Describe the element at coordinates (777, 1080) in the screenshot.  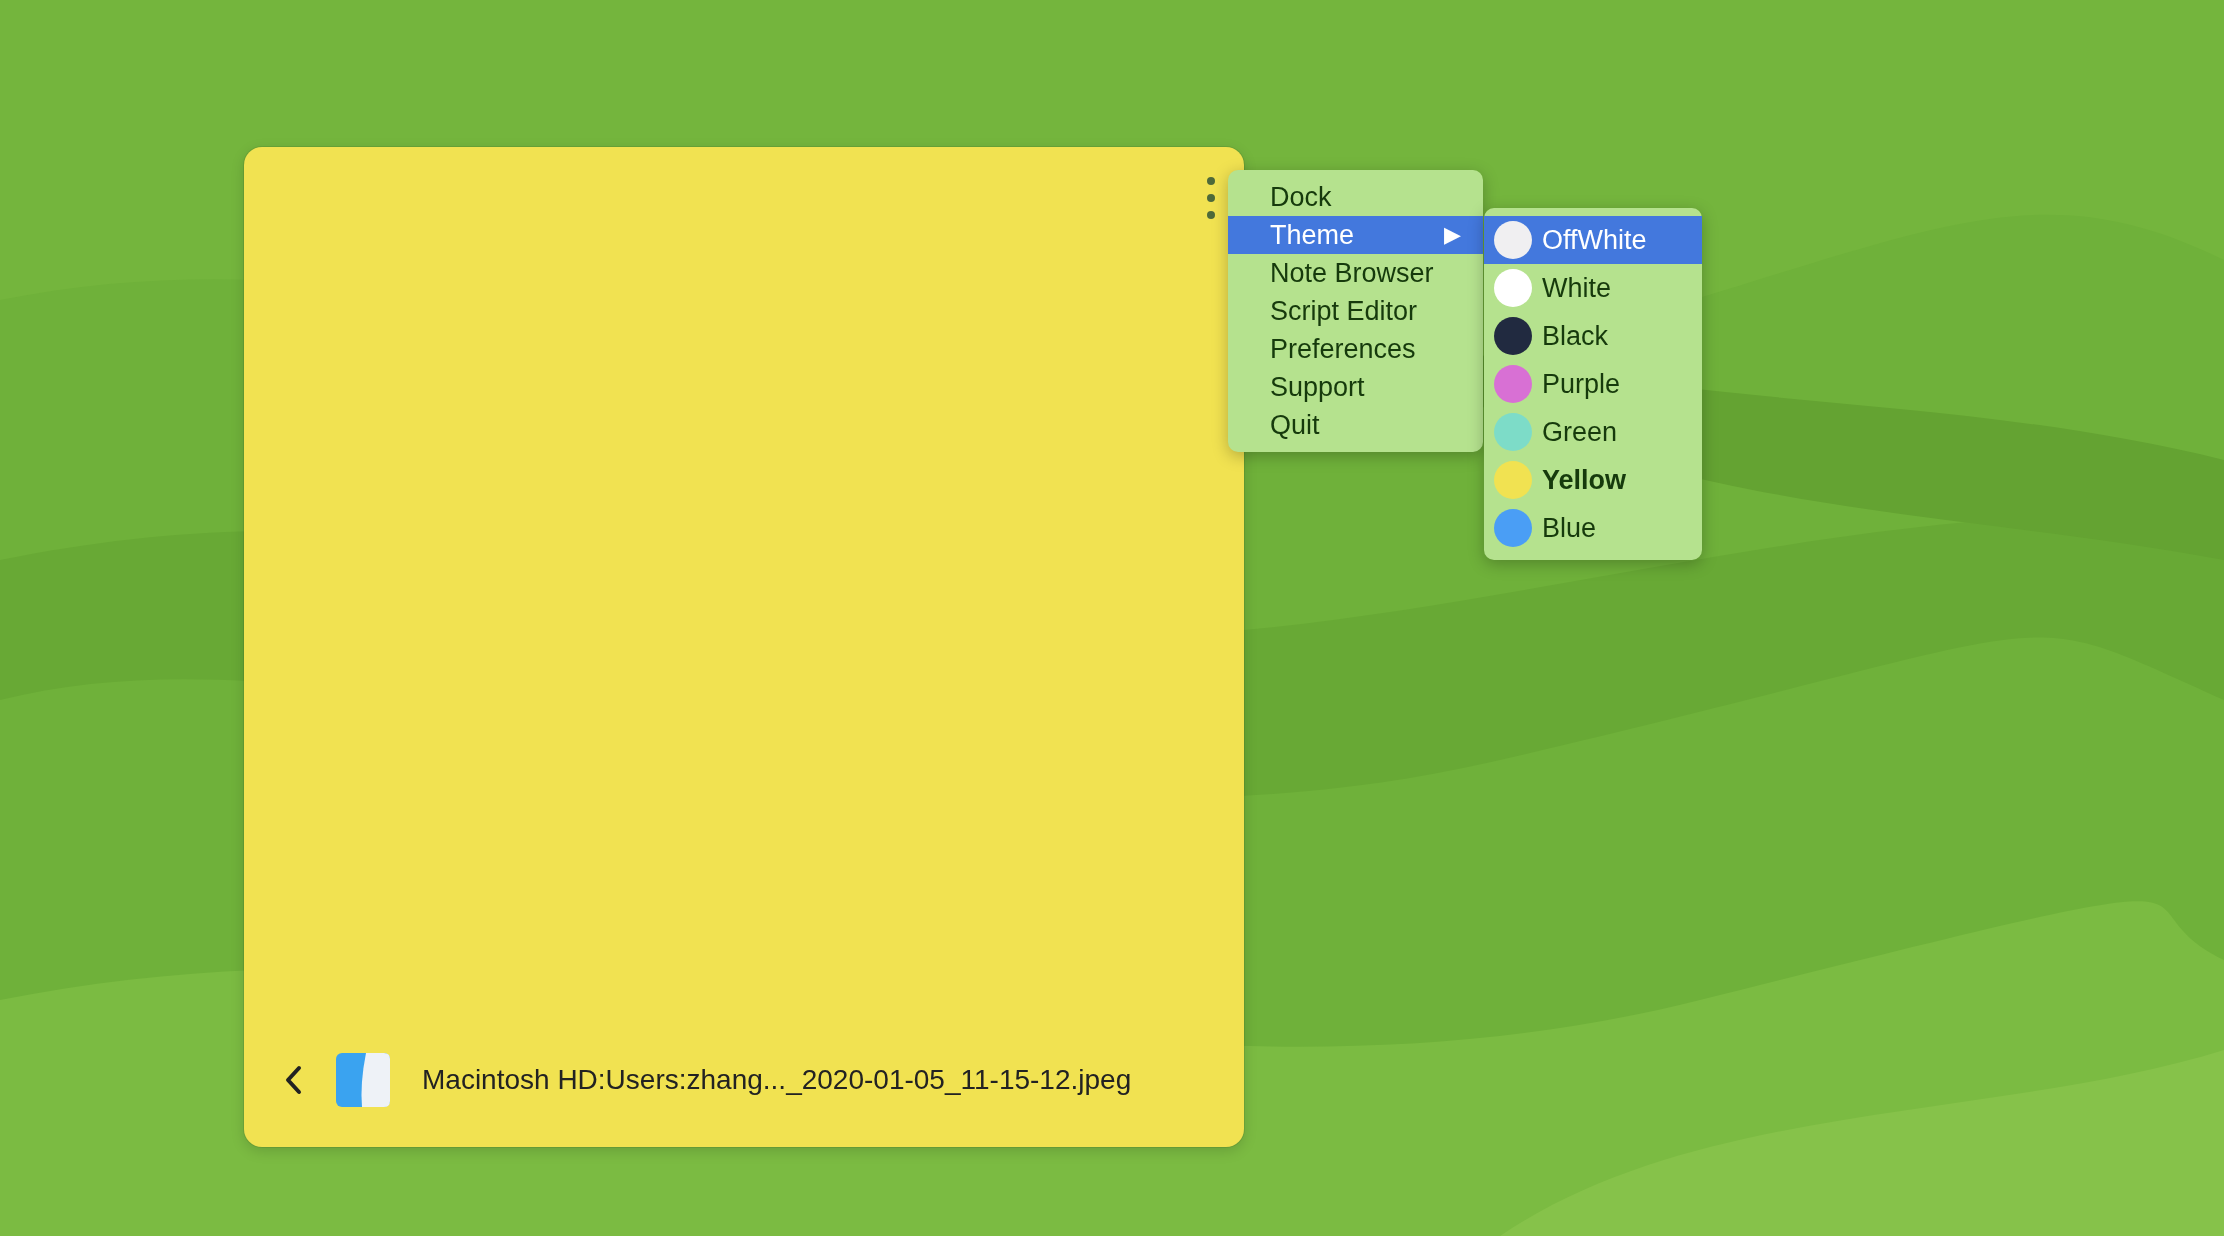
I see `file-path: Macintosh HD:Users:zhang..._2020-01-05_11-15-12.jpeg` at that location.